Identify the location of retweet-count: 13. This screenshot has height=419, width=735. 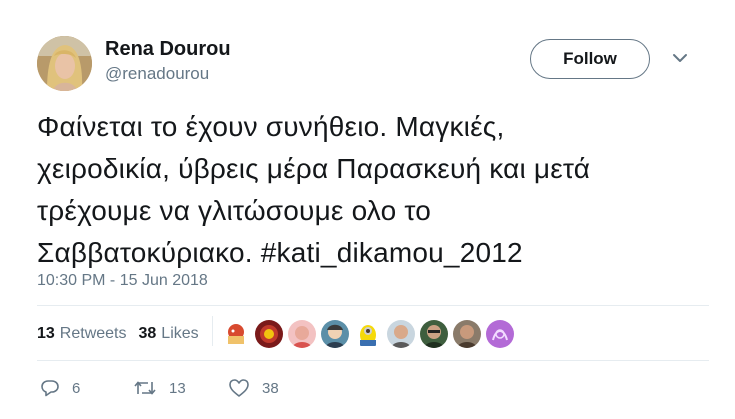
(177, 388).